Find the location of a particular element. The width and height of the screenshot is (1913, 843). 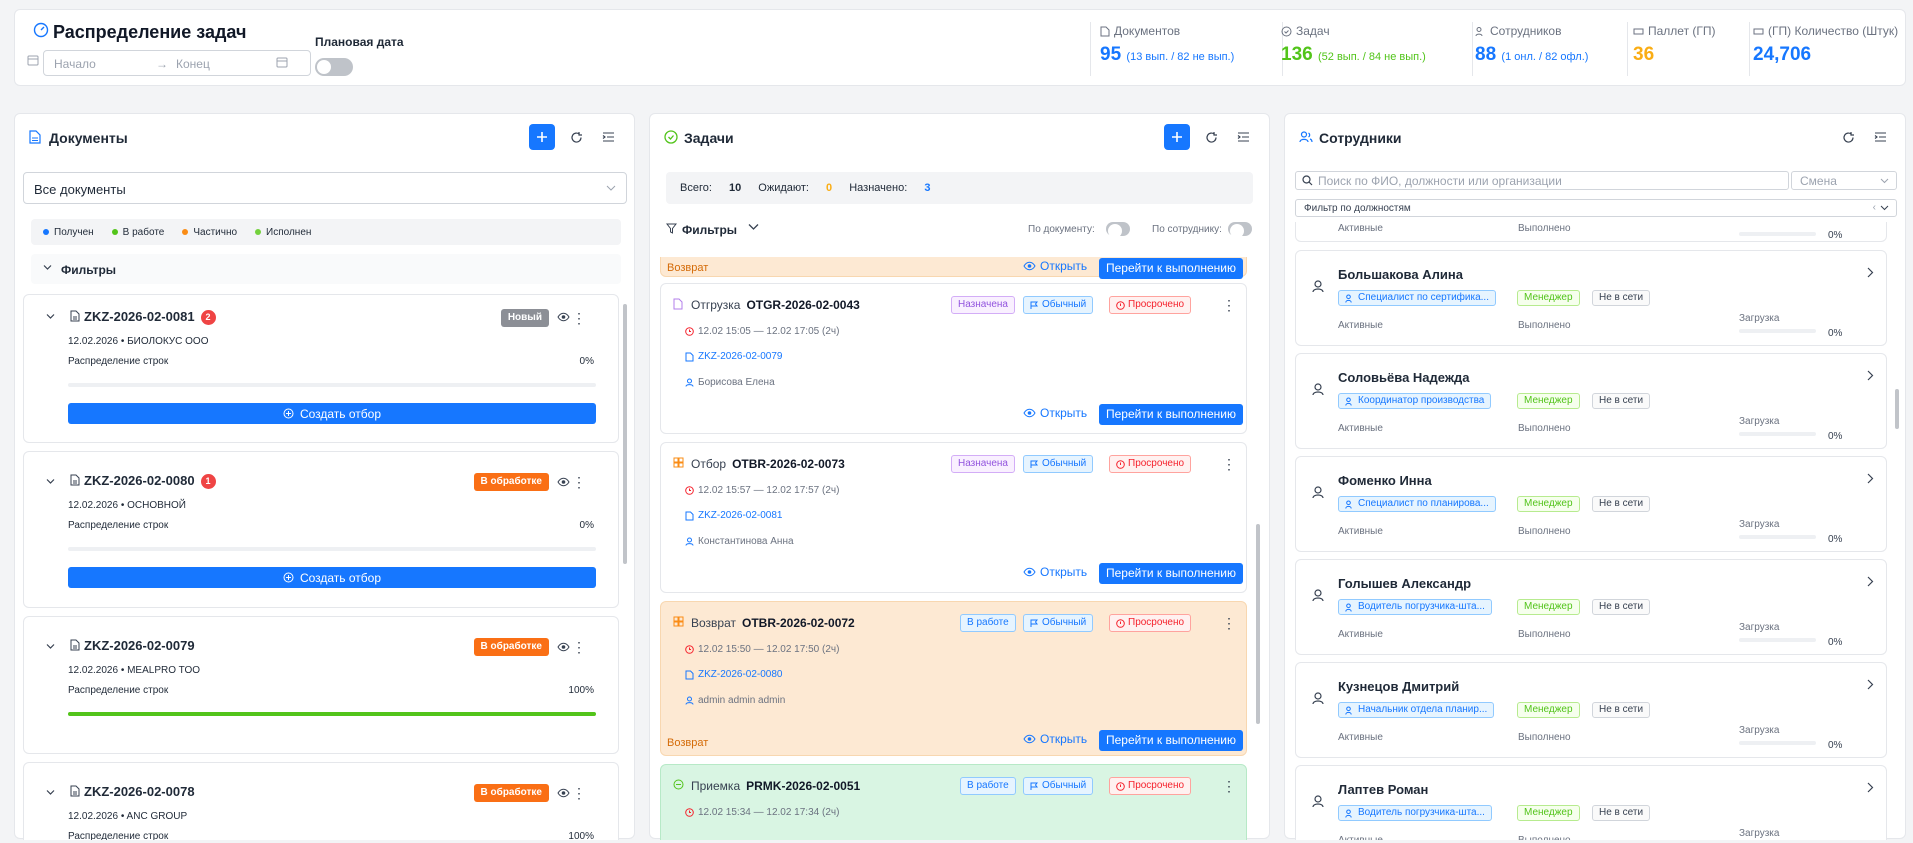

distribution-label: Распределение строк is located at coordinates (118, 690).